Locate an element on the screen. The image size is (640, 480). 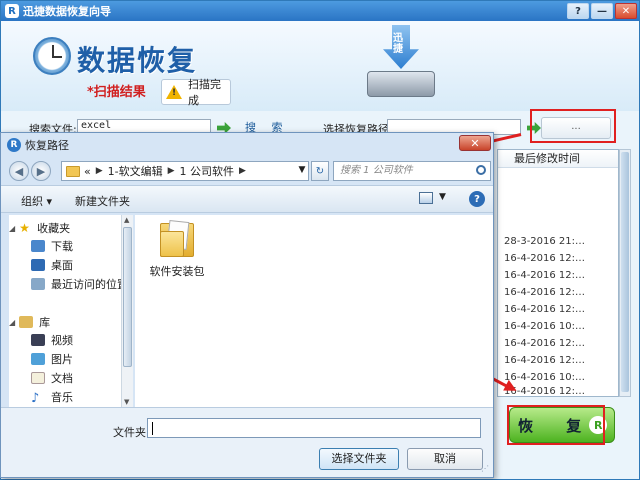
library-icon is located at coordinates (26, 322).